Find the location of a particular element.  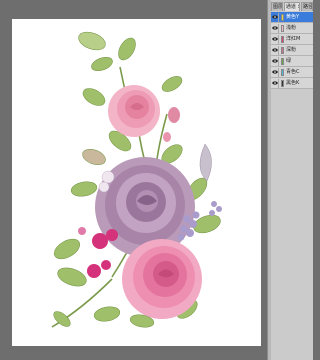

channel-row-magenta: 洋红M is located at coordinates (292, 39).